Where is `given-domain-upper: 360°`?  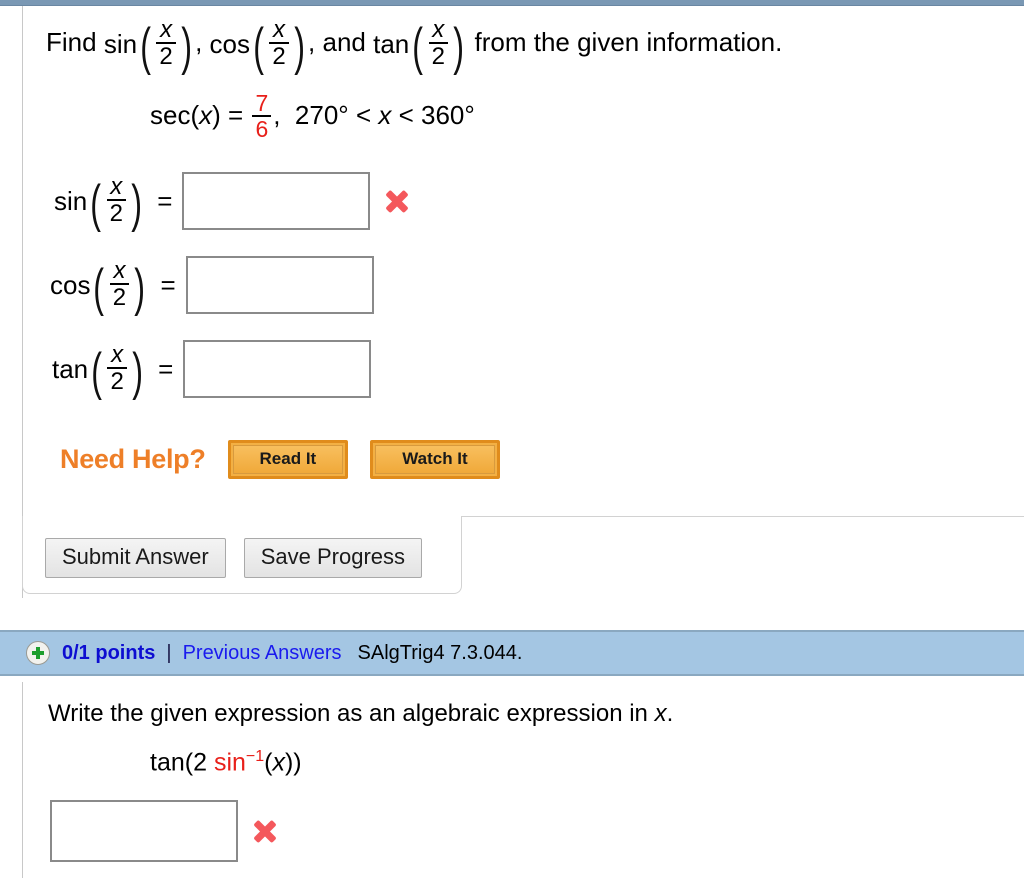
given-domain-upper: 360° is located at coordinates (448, 115).